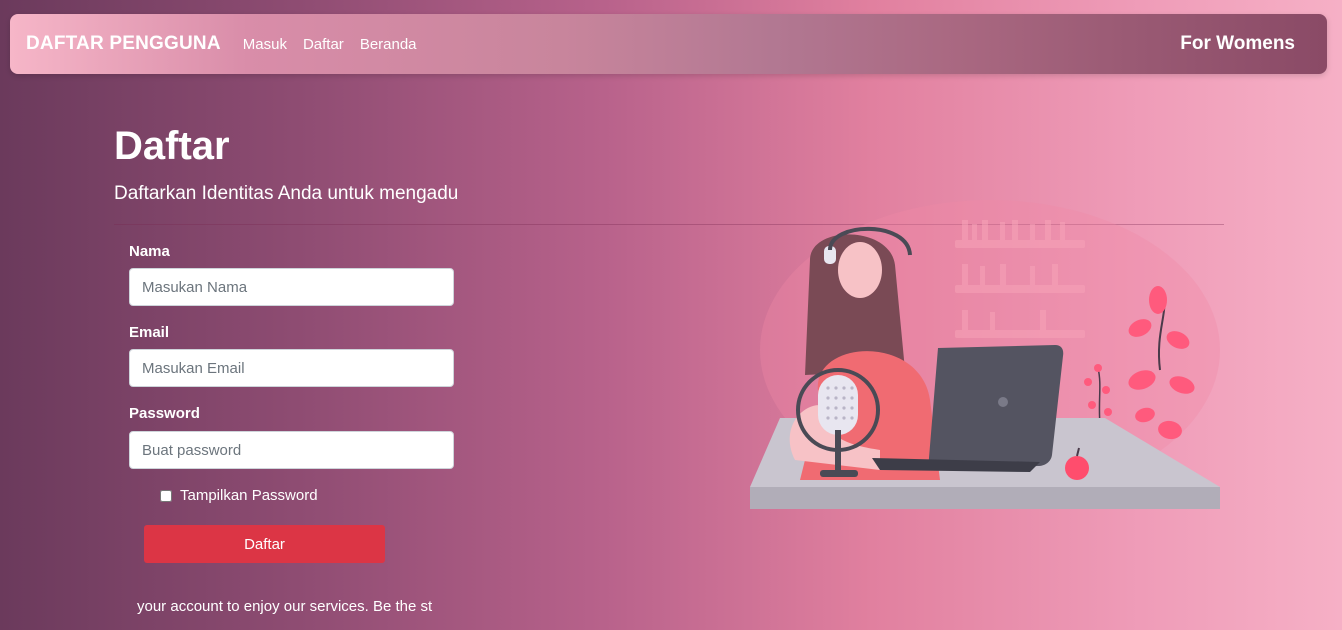 The image size is (1342, 630). I want to click on nav-link-daftar: Daftar, so click(323, 44).